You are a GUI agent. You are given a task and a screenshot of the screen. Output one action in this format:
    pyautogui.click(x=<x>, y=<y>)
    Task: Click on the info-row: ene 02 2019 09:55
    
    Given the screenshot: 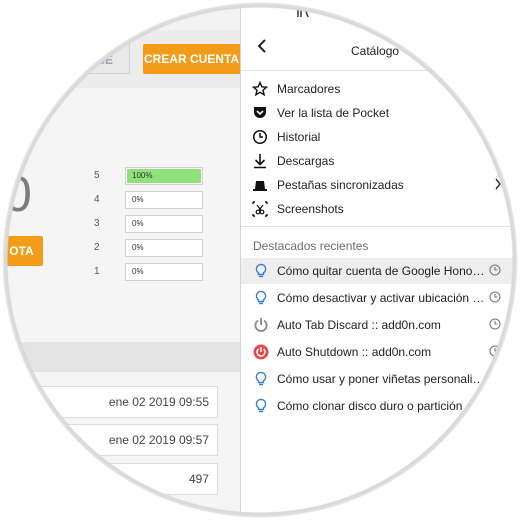 What is the action you would take?
    pyautogui.click(x=118, y=402)
    